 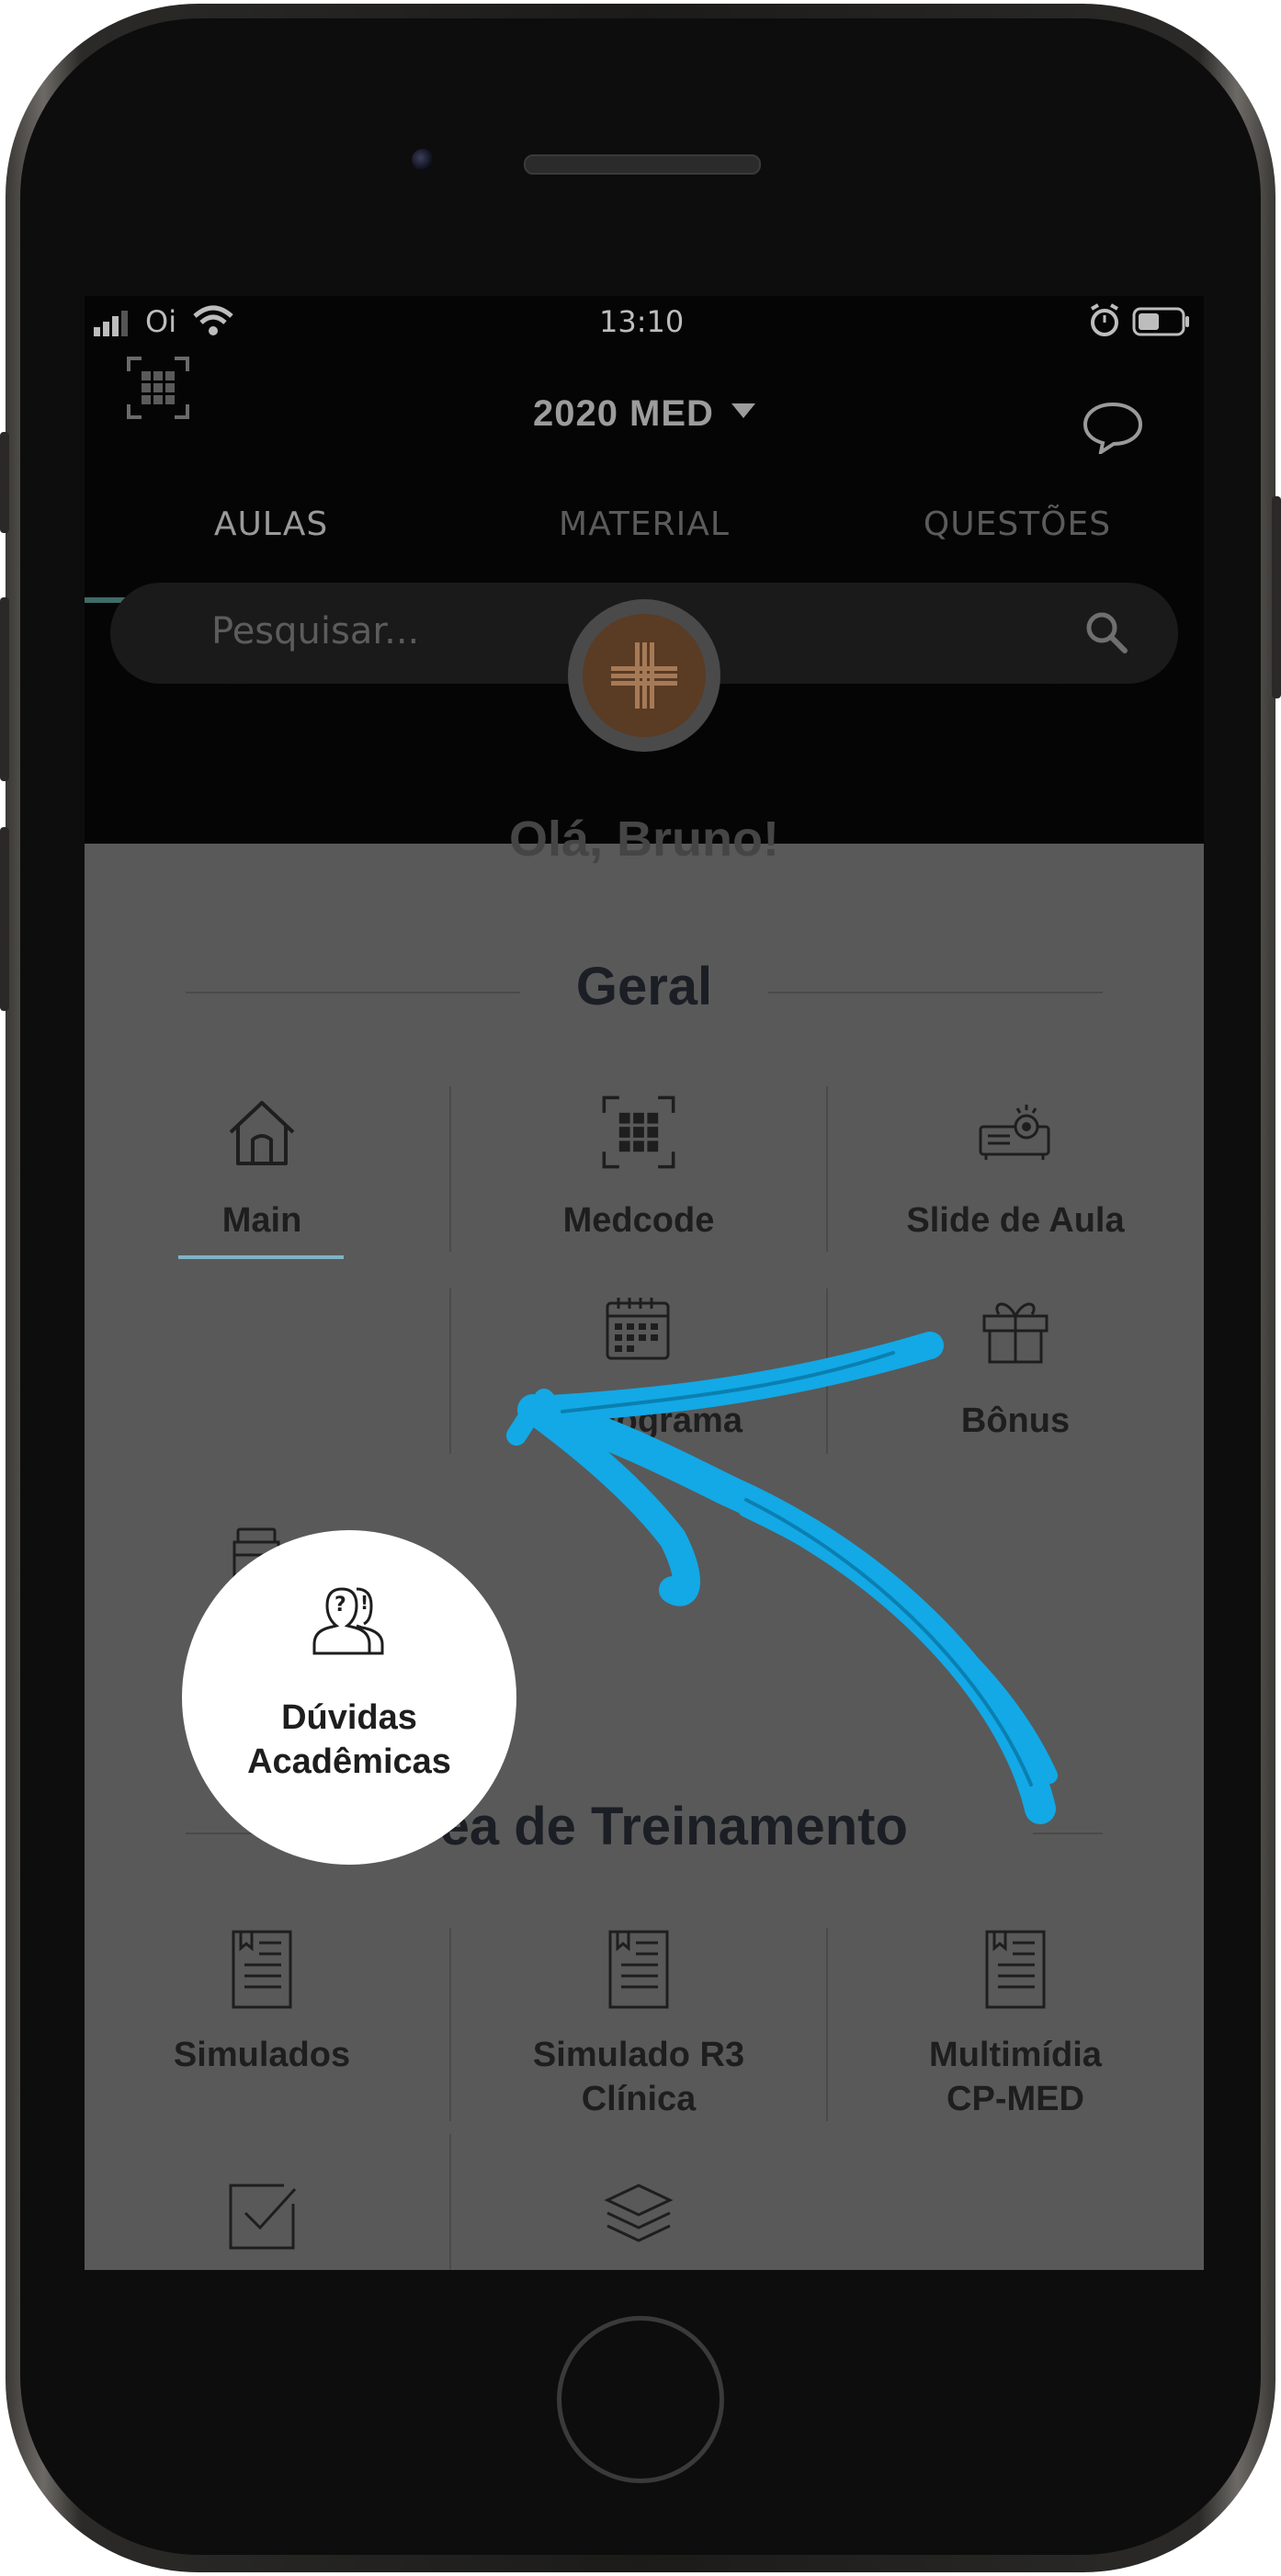 What do you see at coordinates (5, 919) in the screenshot?
I see `volume-down-button` at bounding box center [5, 919].